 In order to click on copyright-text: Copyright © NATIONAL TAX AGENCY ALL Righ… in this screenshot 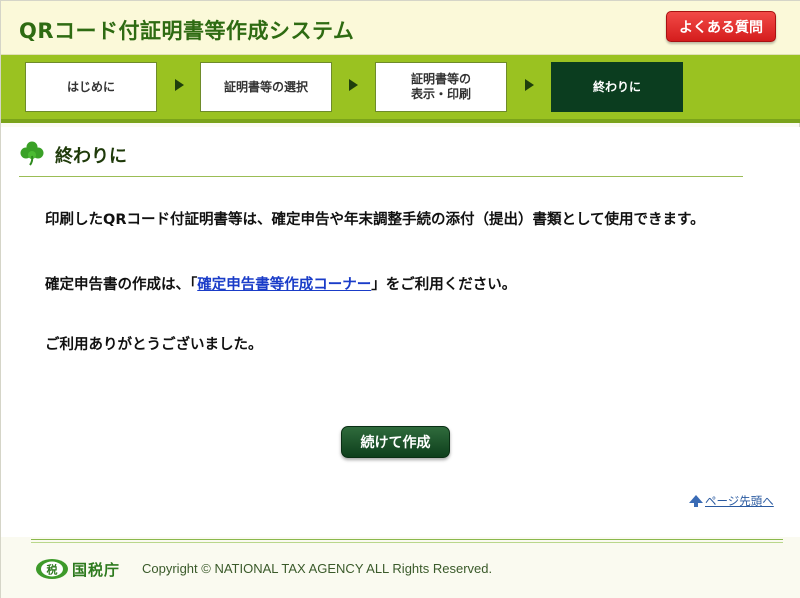, I will do `click(317, 568)`.